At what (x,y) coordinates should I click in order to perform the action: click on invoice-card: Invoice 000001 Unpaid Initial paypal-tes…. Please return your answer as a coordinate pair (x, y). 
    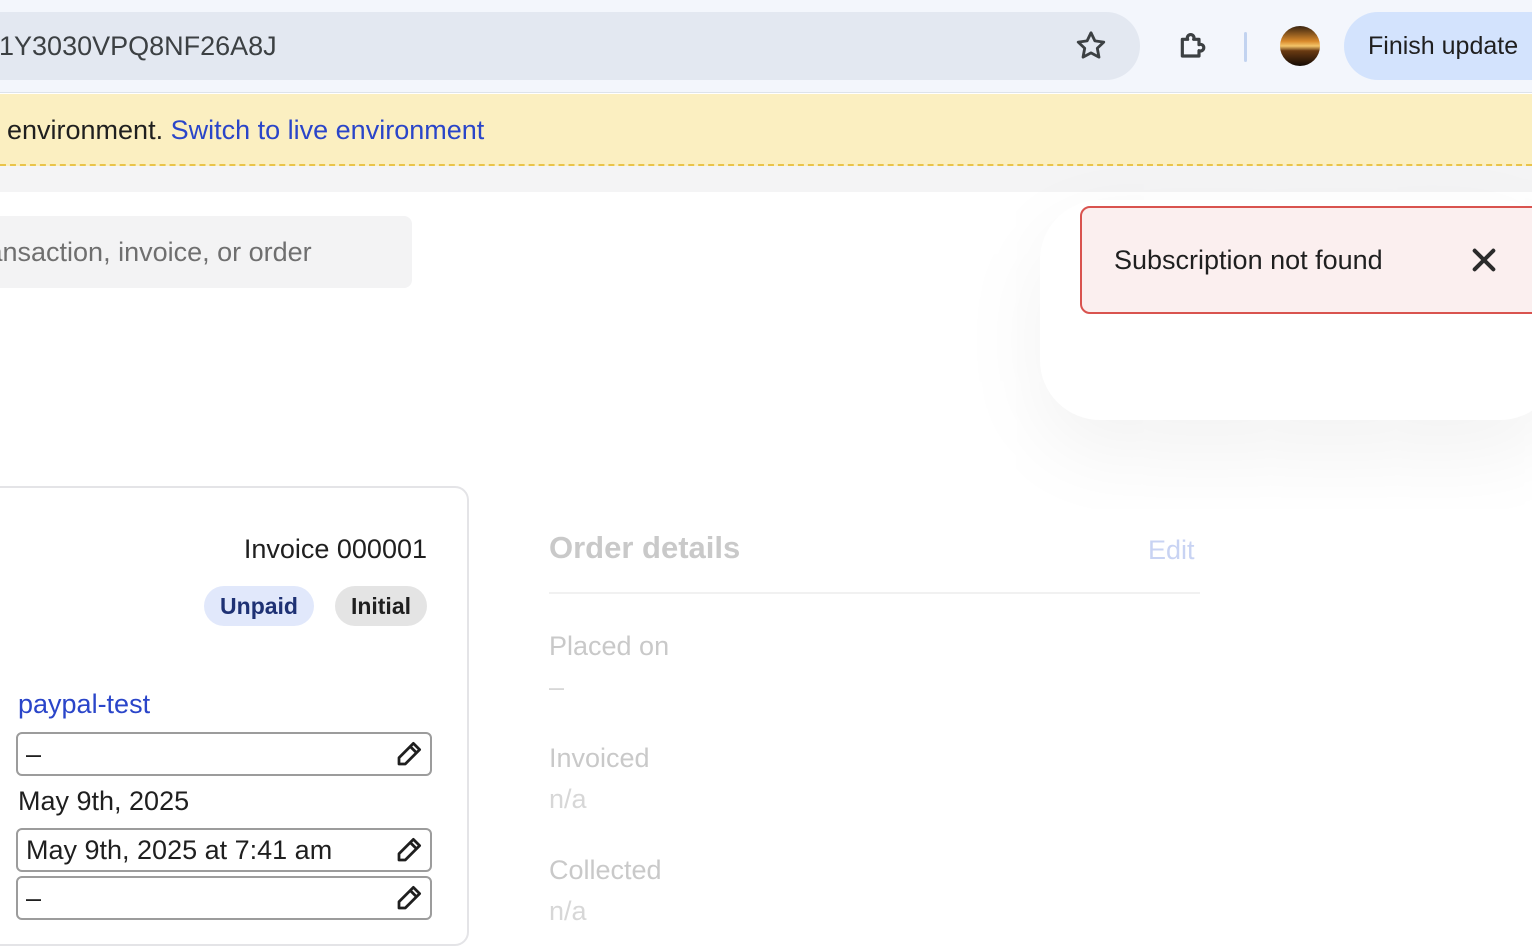
    Looking at the image, I should click on (234, 716).